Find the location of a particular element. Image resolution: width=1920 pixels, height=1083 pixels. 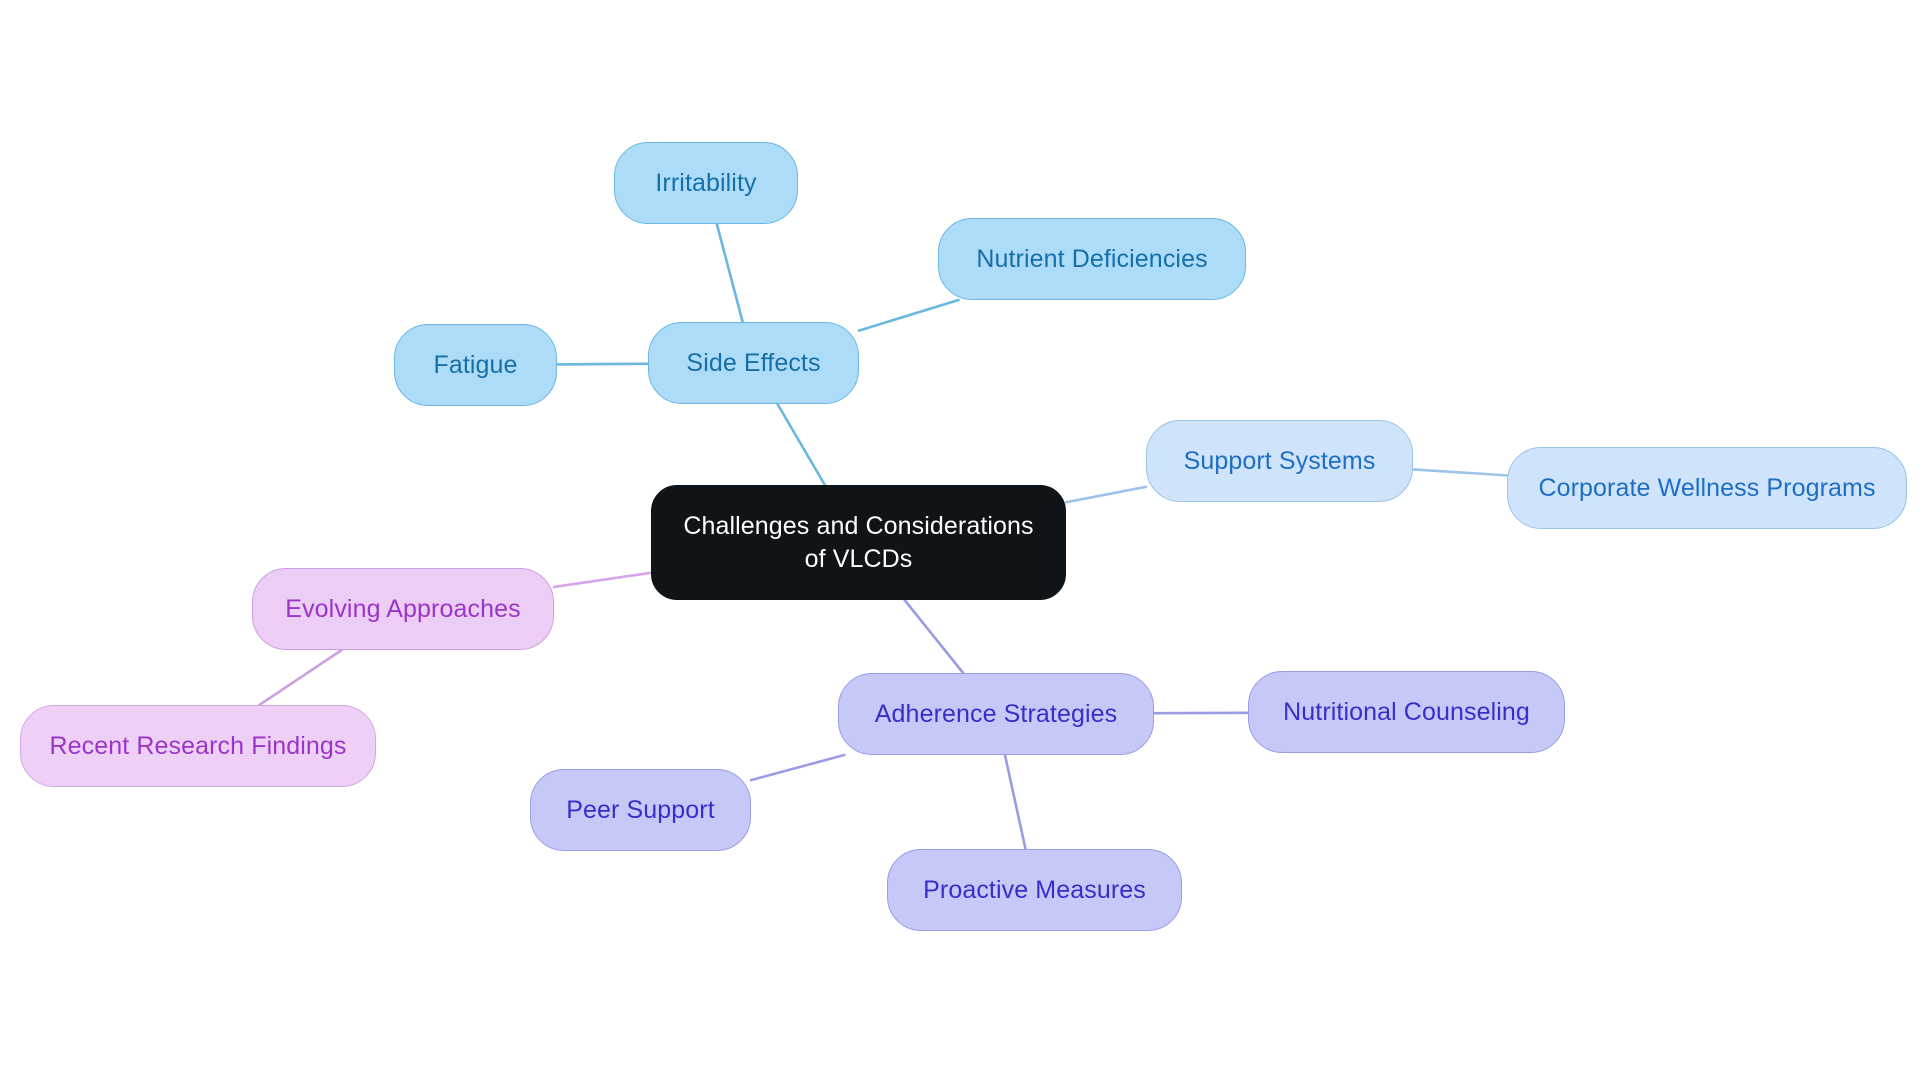

mindmap-node-label: Side Effects is located at coordinates (753, 362).